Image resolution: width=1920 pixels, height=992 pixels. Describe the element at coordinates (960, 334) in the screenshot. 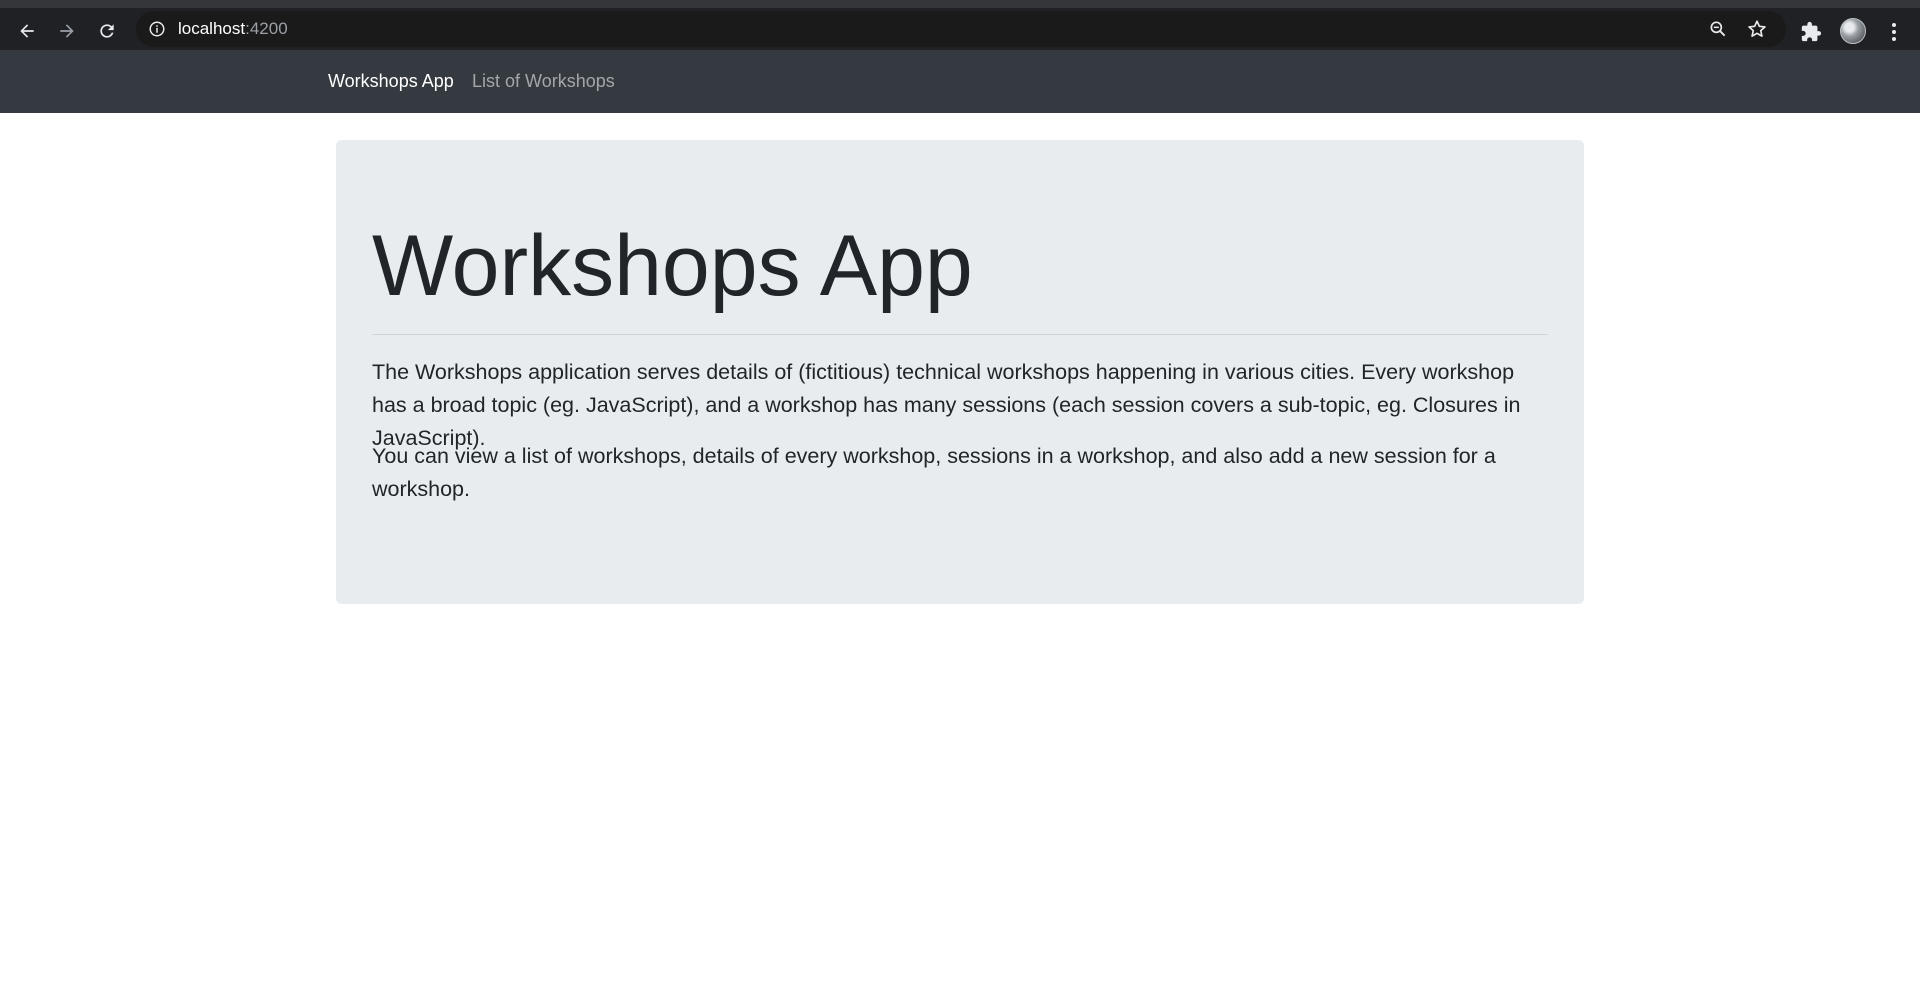

I see `divider` at that location.